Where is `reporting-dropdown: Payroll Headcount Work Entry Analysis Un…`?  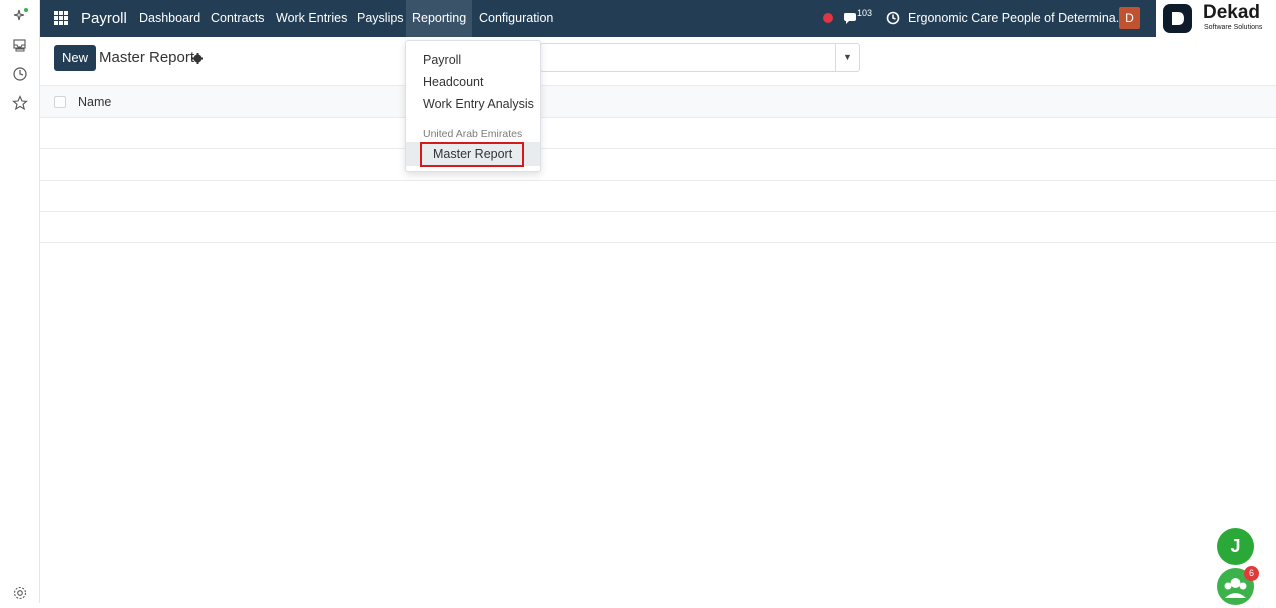 reporting-dropdown: Payroll Headcount Work Entry Analysis Un… is located at coordinates (473, 106).